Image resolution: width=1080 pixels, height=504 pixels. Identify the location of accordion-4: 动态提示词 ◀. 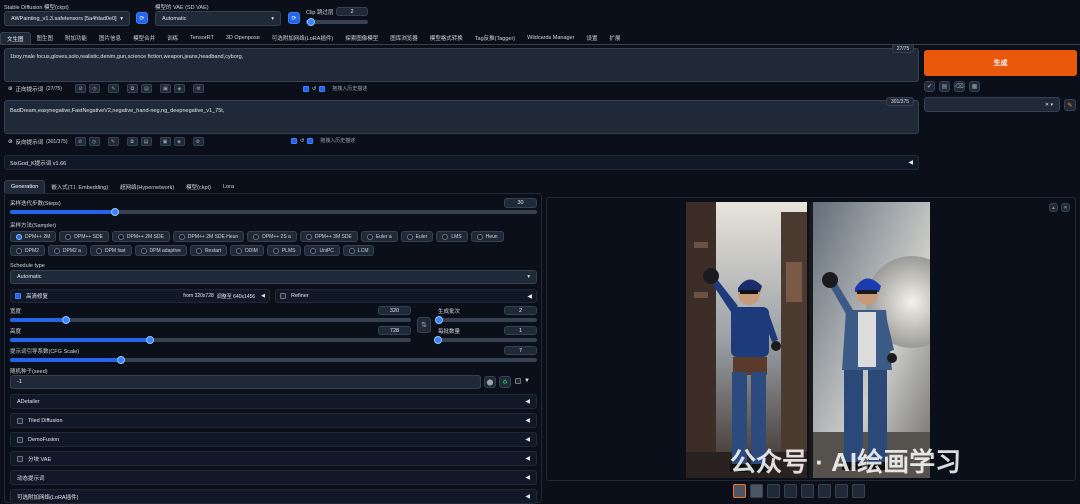
(273, 477).